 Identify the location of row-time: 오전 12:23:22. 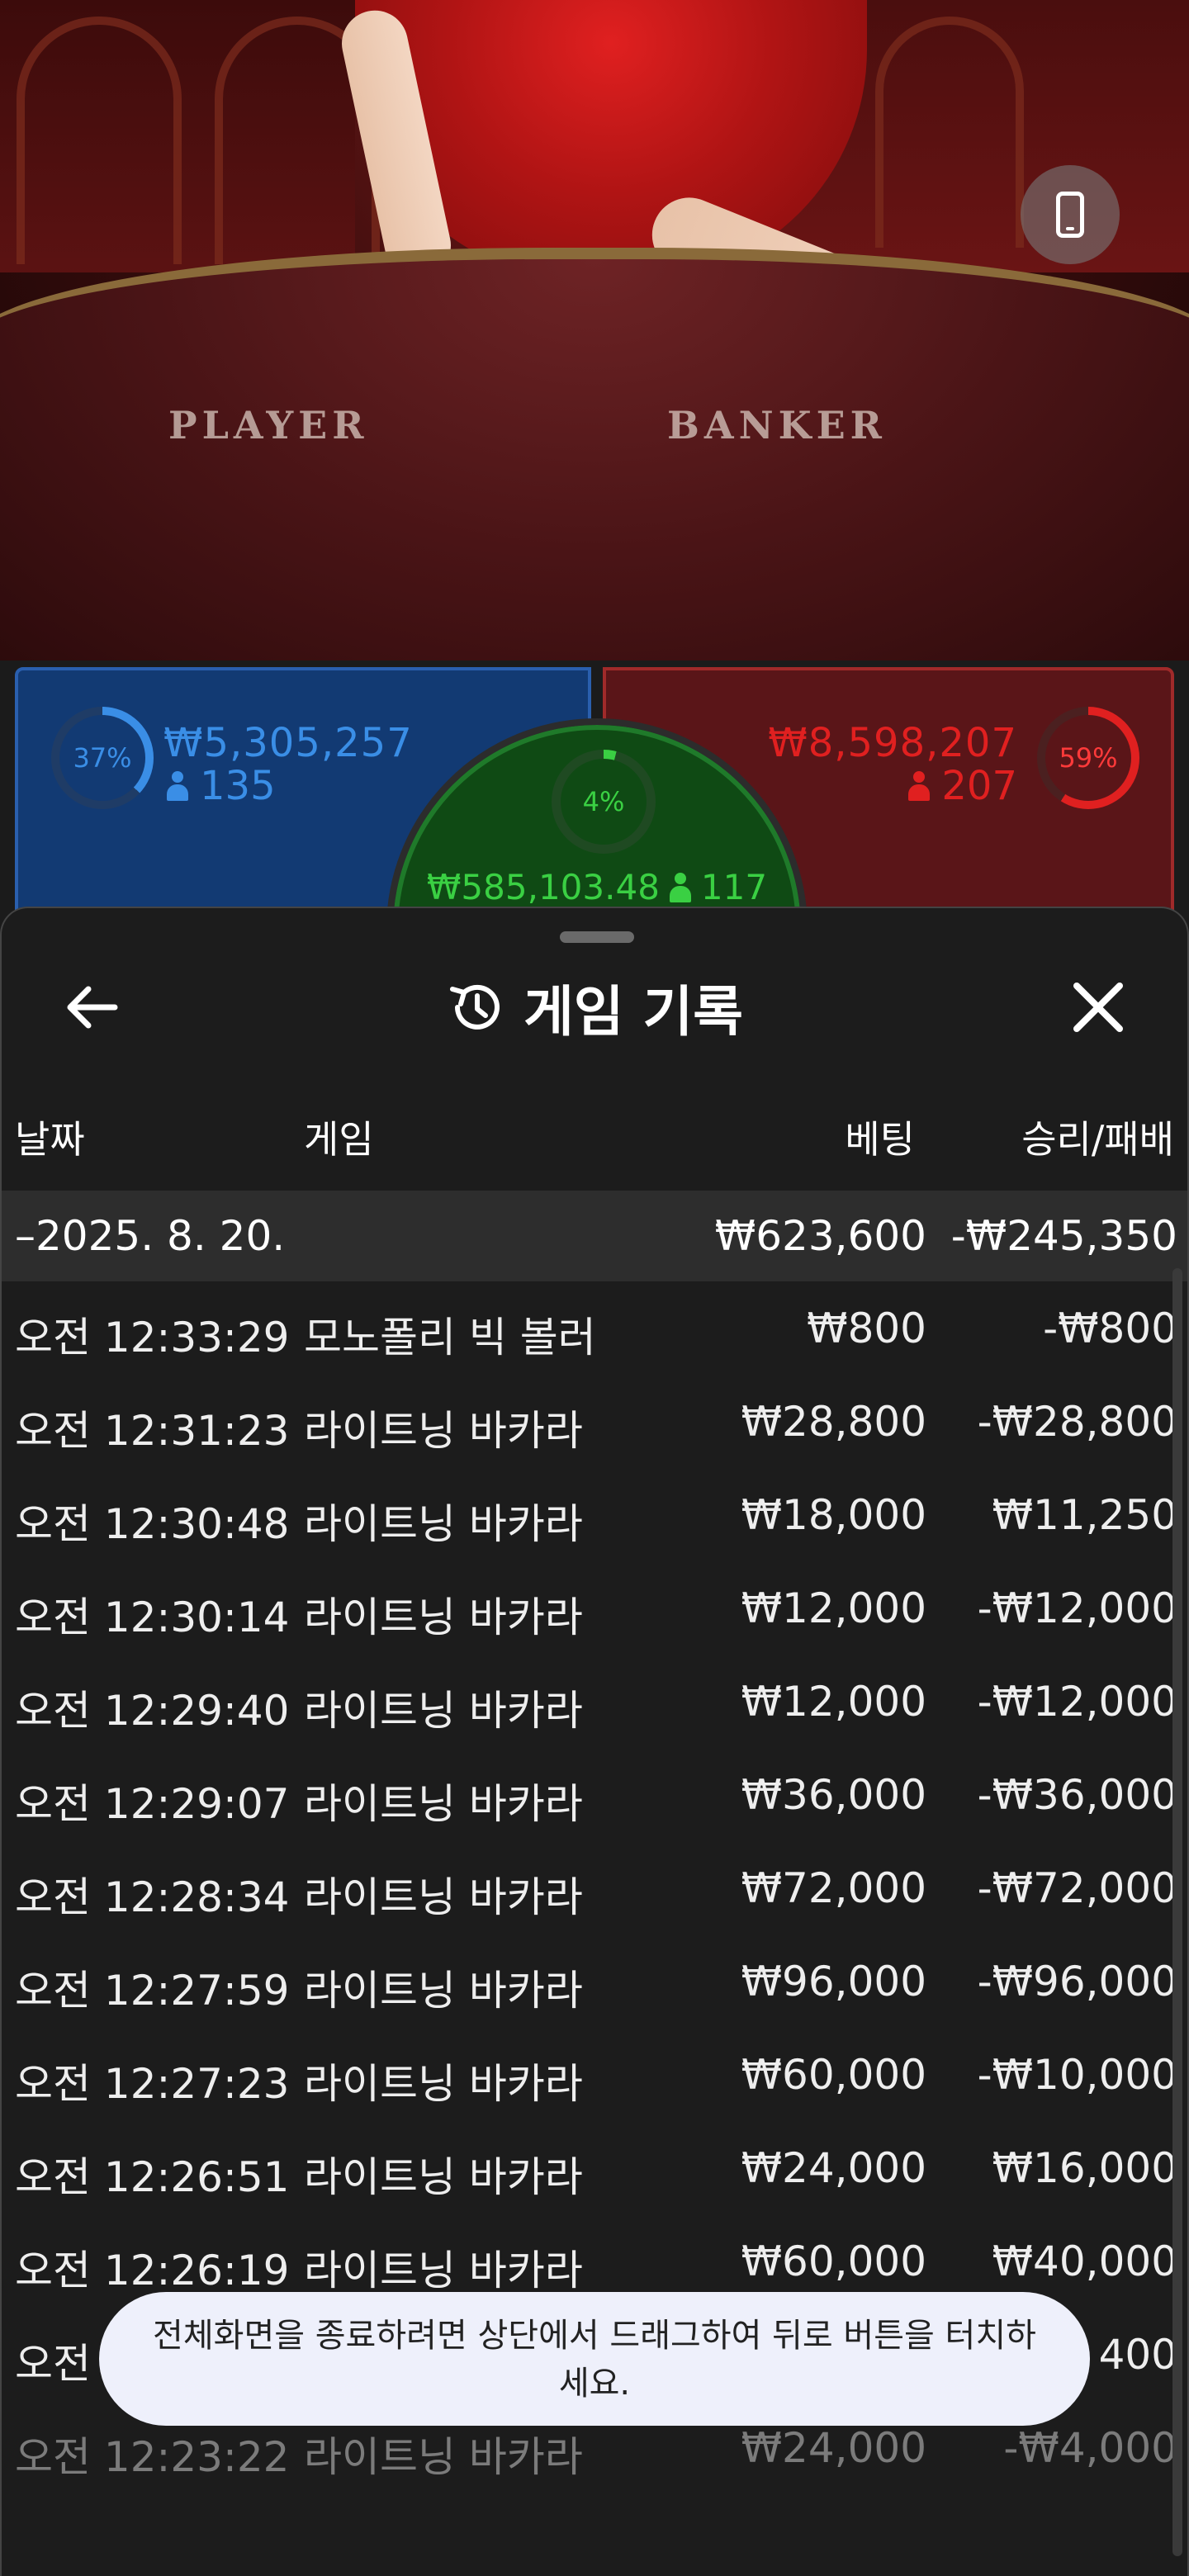
(152, 2457).